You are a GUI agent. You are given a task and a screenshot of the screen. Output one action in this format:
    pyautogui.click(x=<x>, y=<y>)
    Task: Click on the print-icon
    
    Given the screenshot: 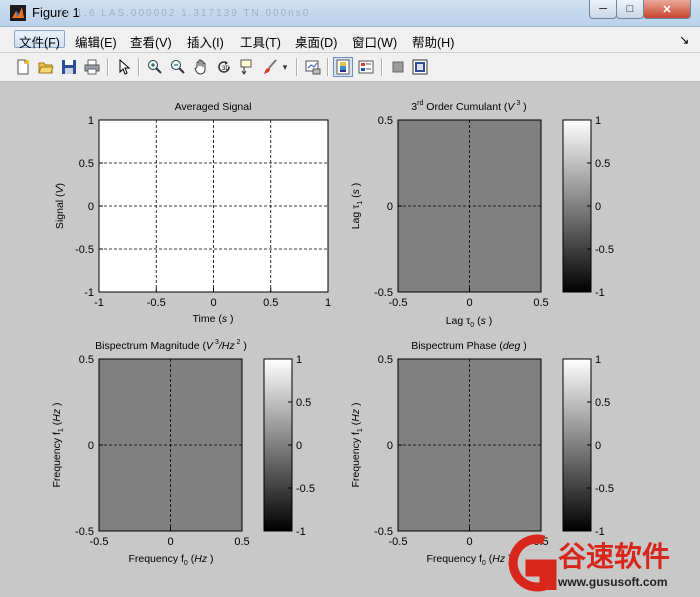 What is the action you would take?
    pyautogui.click(x=92, y=67)
    